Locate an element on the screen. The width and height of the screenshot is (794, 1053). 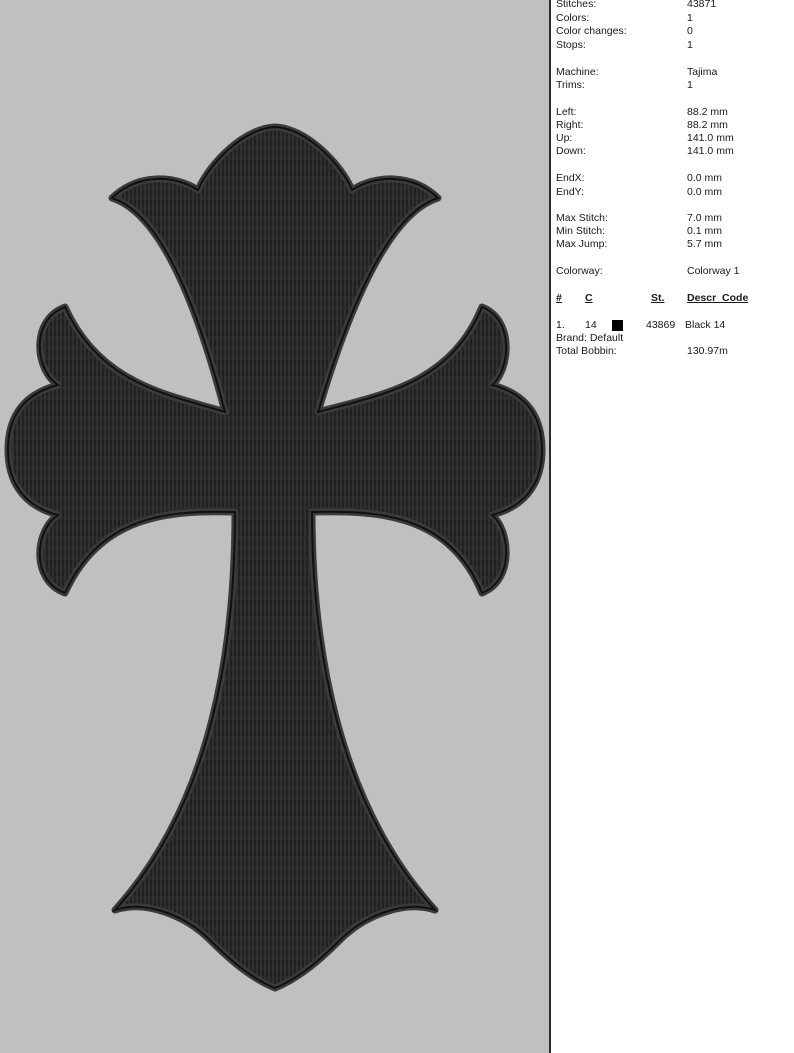
brand-text: Brand: Default is located at coordinates (590, 338).